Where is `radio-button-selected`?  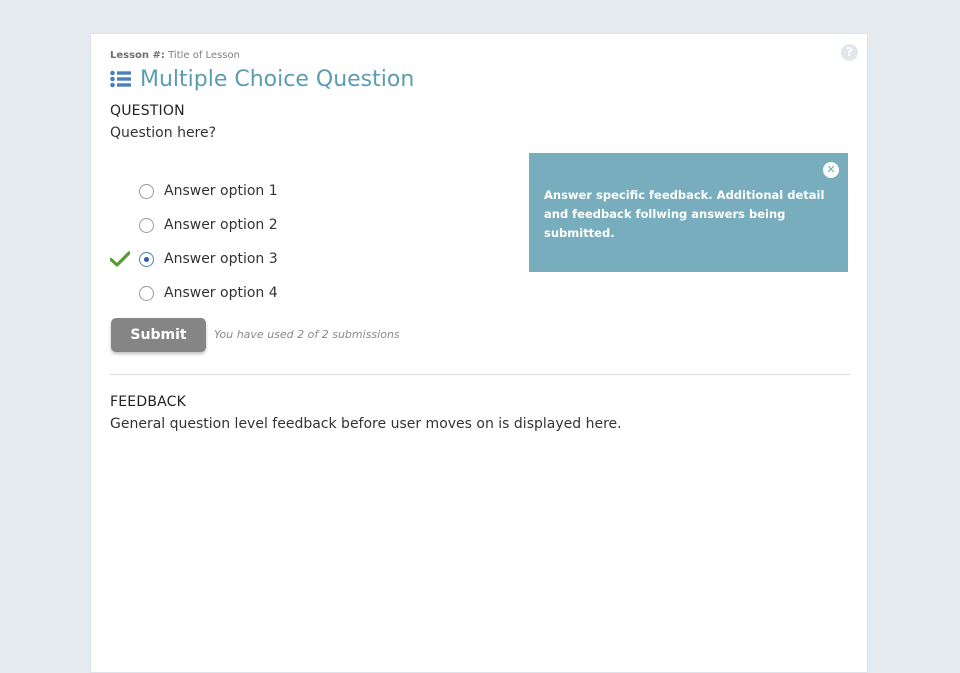 radio-button-selected is located at coordinates (146, 259).